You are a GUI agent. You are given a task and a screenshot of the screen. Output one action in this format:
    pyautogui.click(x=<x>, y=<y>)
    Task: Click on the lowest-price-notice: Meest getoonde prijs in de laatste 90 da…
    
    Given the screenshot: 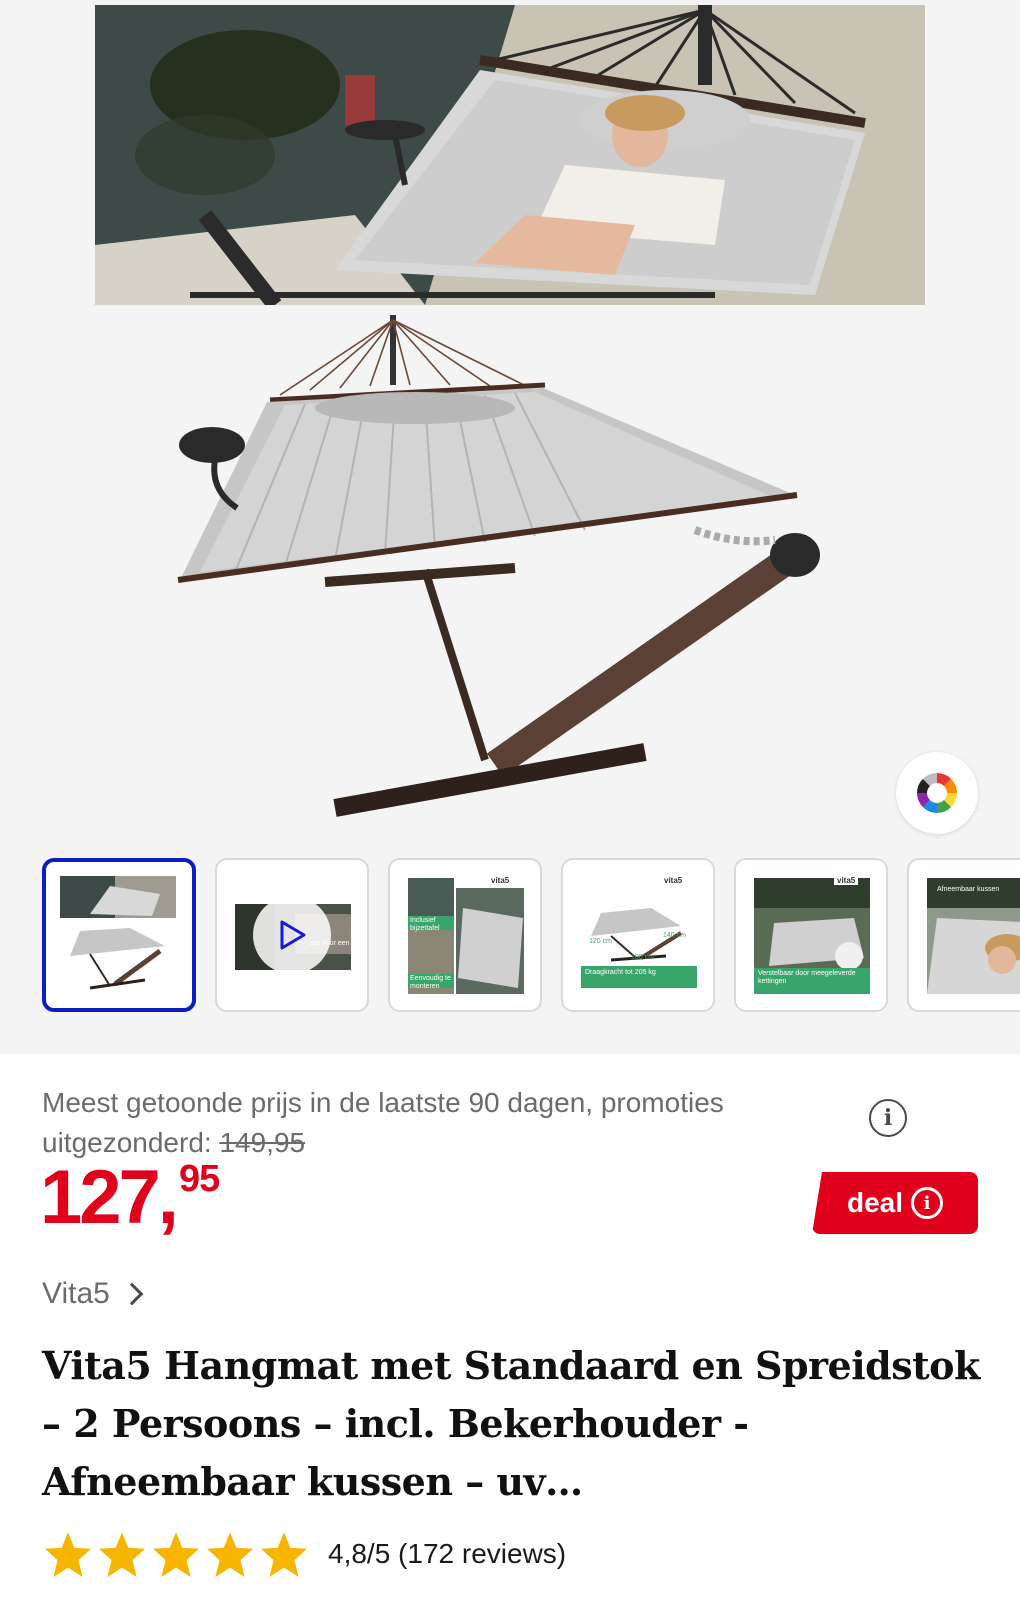 What is the action you would take?
    pyautogui.click(x=452, y=1123)
    